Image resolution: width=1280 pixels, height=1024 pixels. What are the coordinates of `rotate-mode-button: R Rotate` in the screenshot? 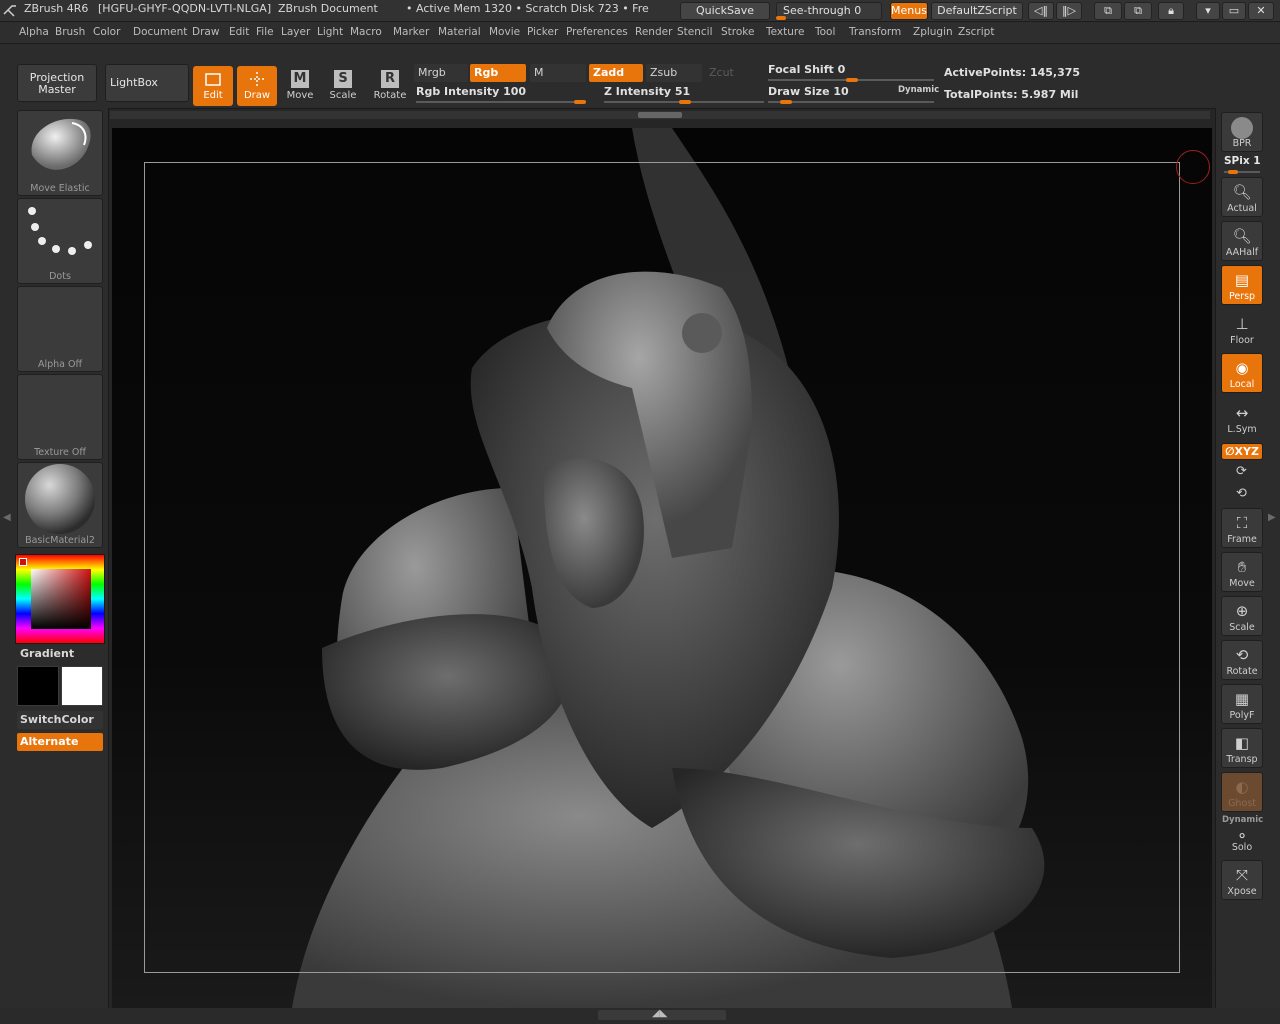 It's located at (390, 86).